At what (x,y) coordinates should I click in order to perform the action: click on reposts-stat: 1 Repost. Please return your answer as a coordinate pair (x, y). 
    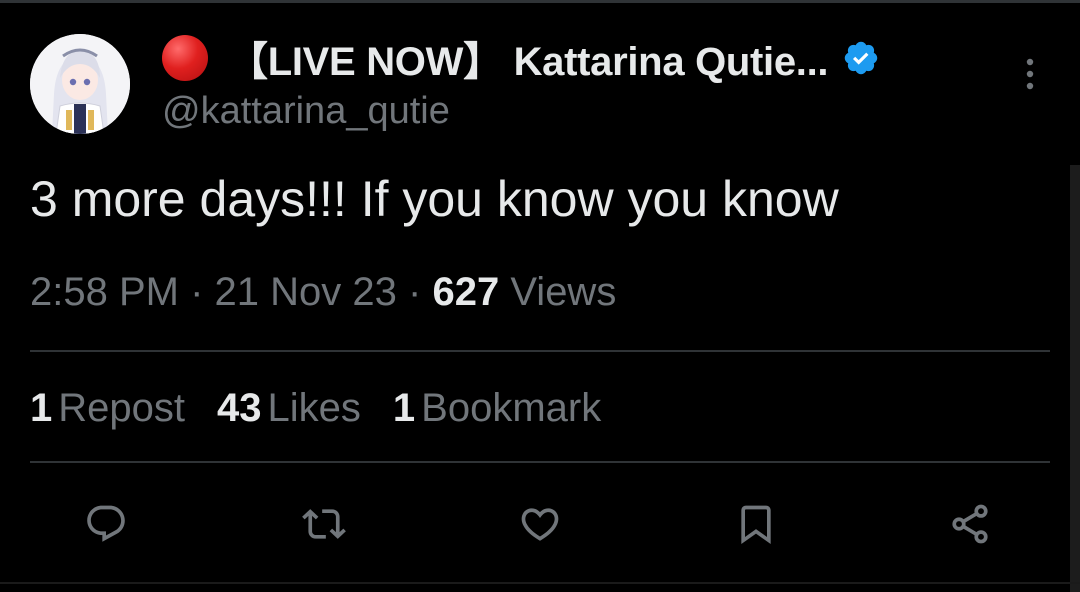
    Looking at the image, I should click on (107, 408).